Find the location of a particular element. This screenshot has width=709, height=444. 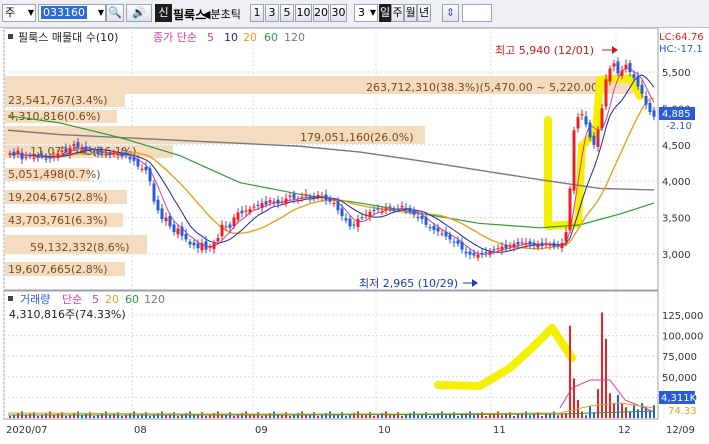

sound-button: 🔊 is located at coordinates (139, 13).